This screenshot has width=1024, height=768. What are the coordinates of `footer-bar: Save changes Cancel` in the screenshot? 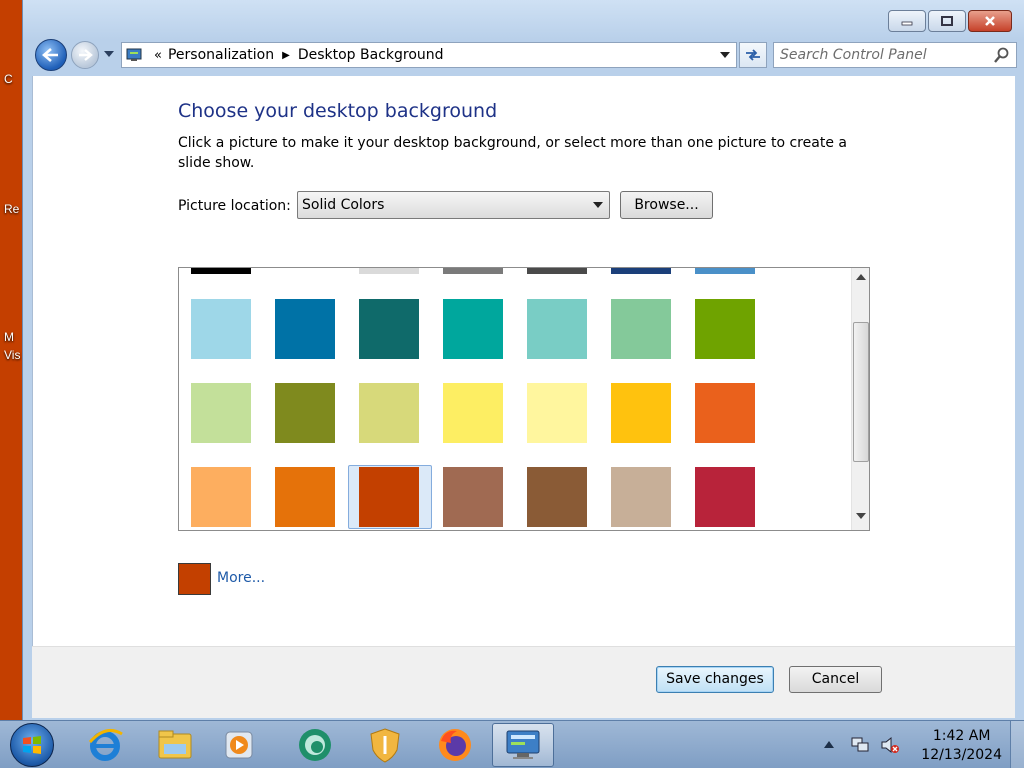 It's located at (523, 682).